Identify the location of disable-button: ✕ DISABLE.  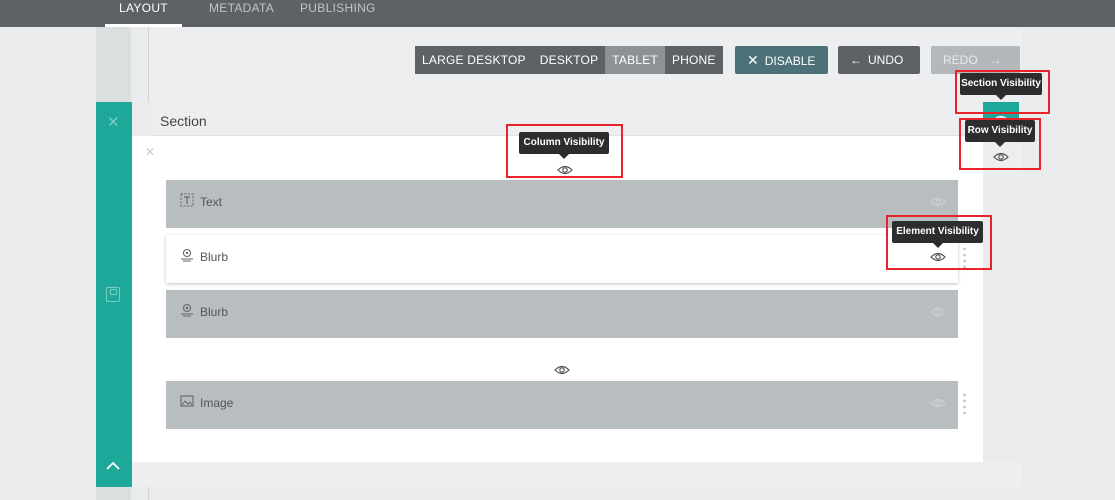
(781, 60).